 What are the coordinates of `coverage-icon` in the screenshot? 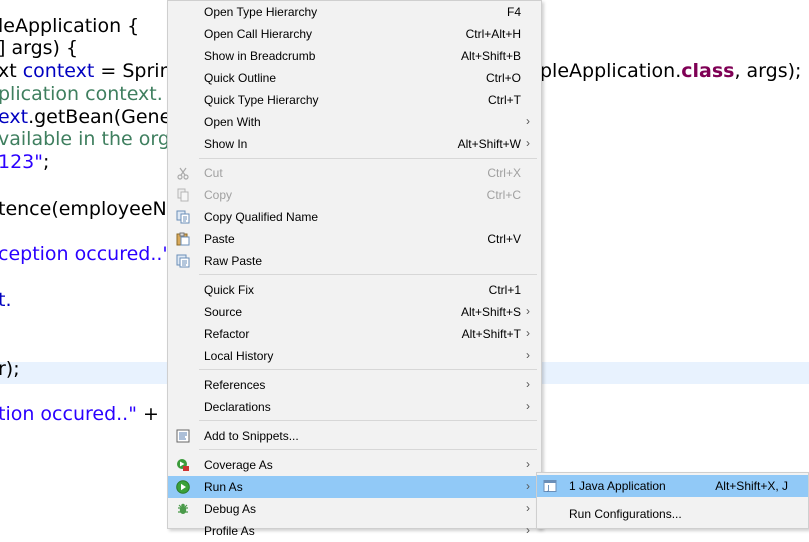 It's located at (183, 465).